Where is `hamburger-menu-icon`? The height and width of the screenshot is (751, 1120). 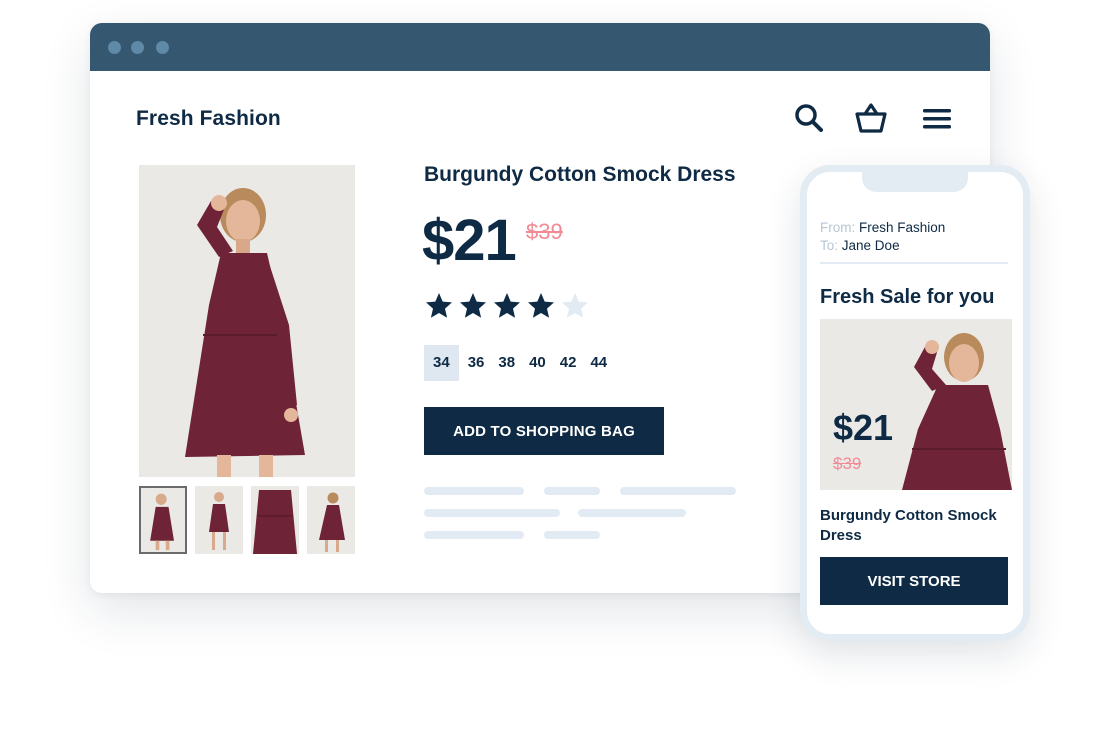
hamburger-menu-icon is located at coordinates (937, 118).